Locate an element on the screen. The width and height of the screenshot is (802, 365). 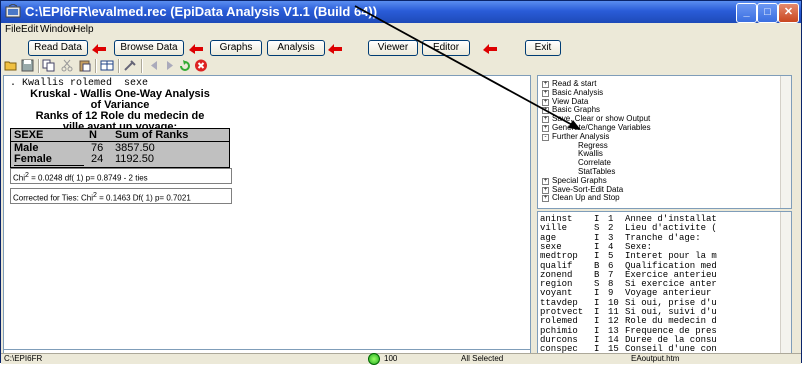
editor-button: Editor is located at coordinates (446, 48).